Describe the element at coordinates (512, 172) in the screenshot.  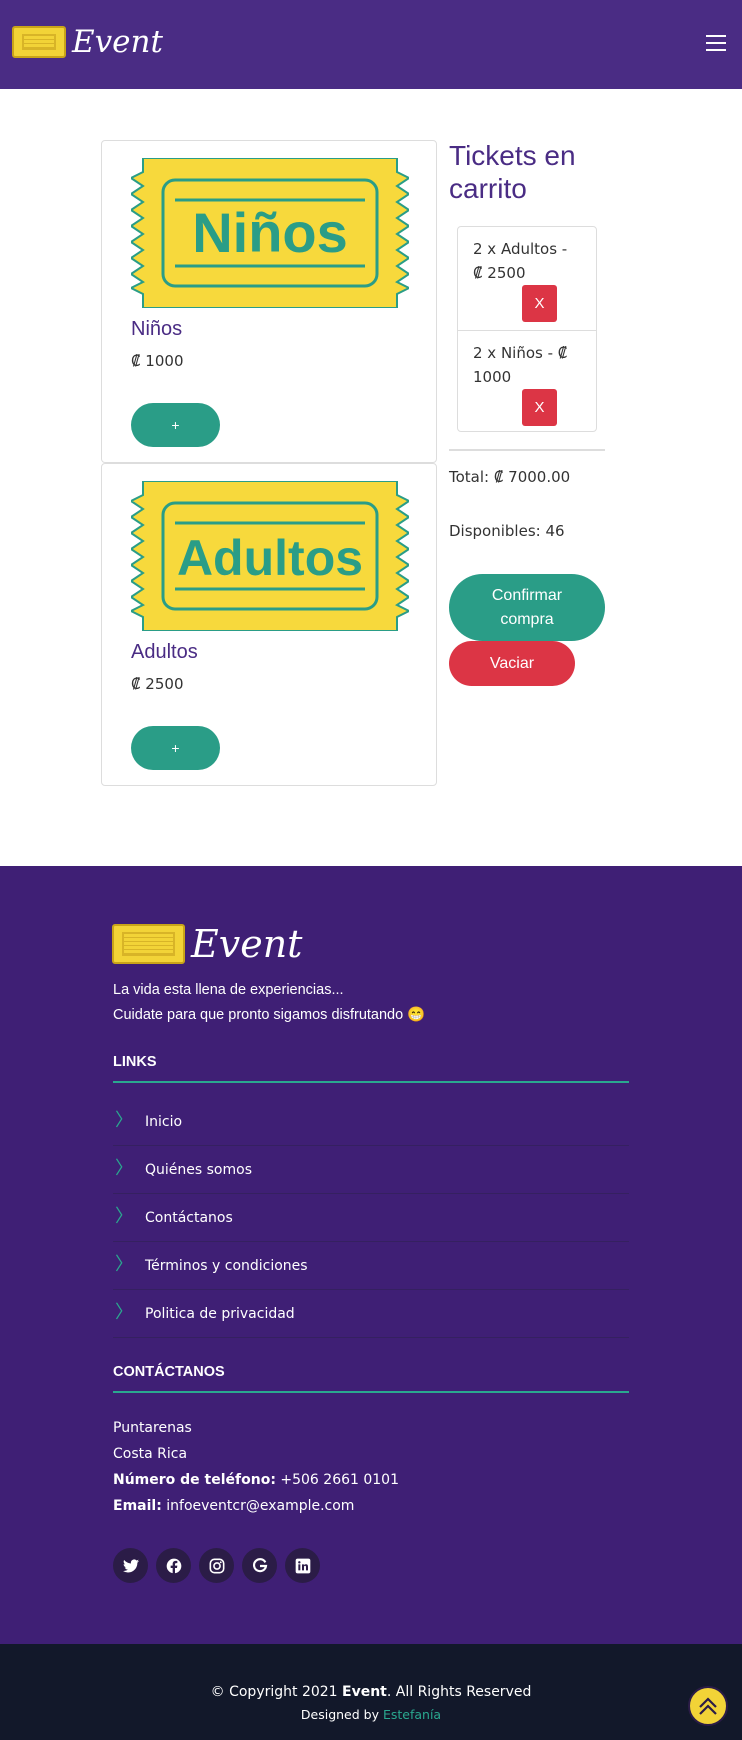
I see `cart-title: Tickets en carrito` at that location.